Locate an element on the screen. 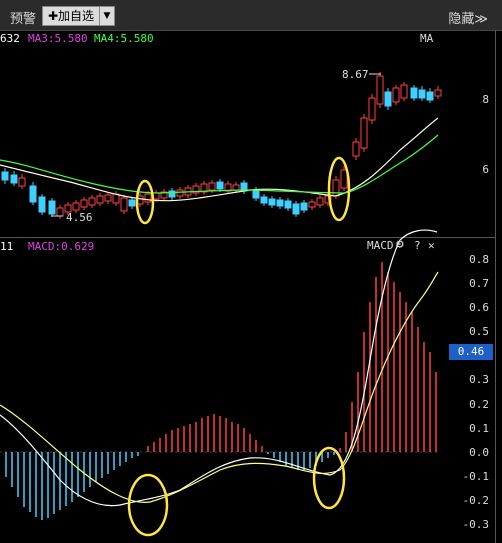 The height and width of the screenshot is (543, 502). gear-icon: ⚙ is located at coordinates (400, 244).